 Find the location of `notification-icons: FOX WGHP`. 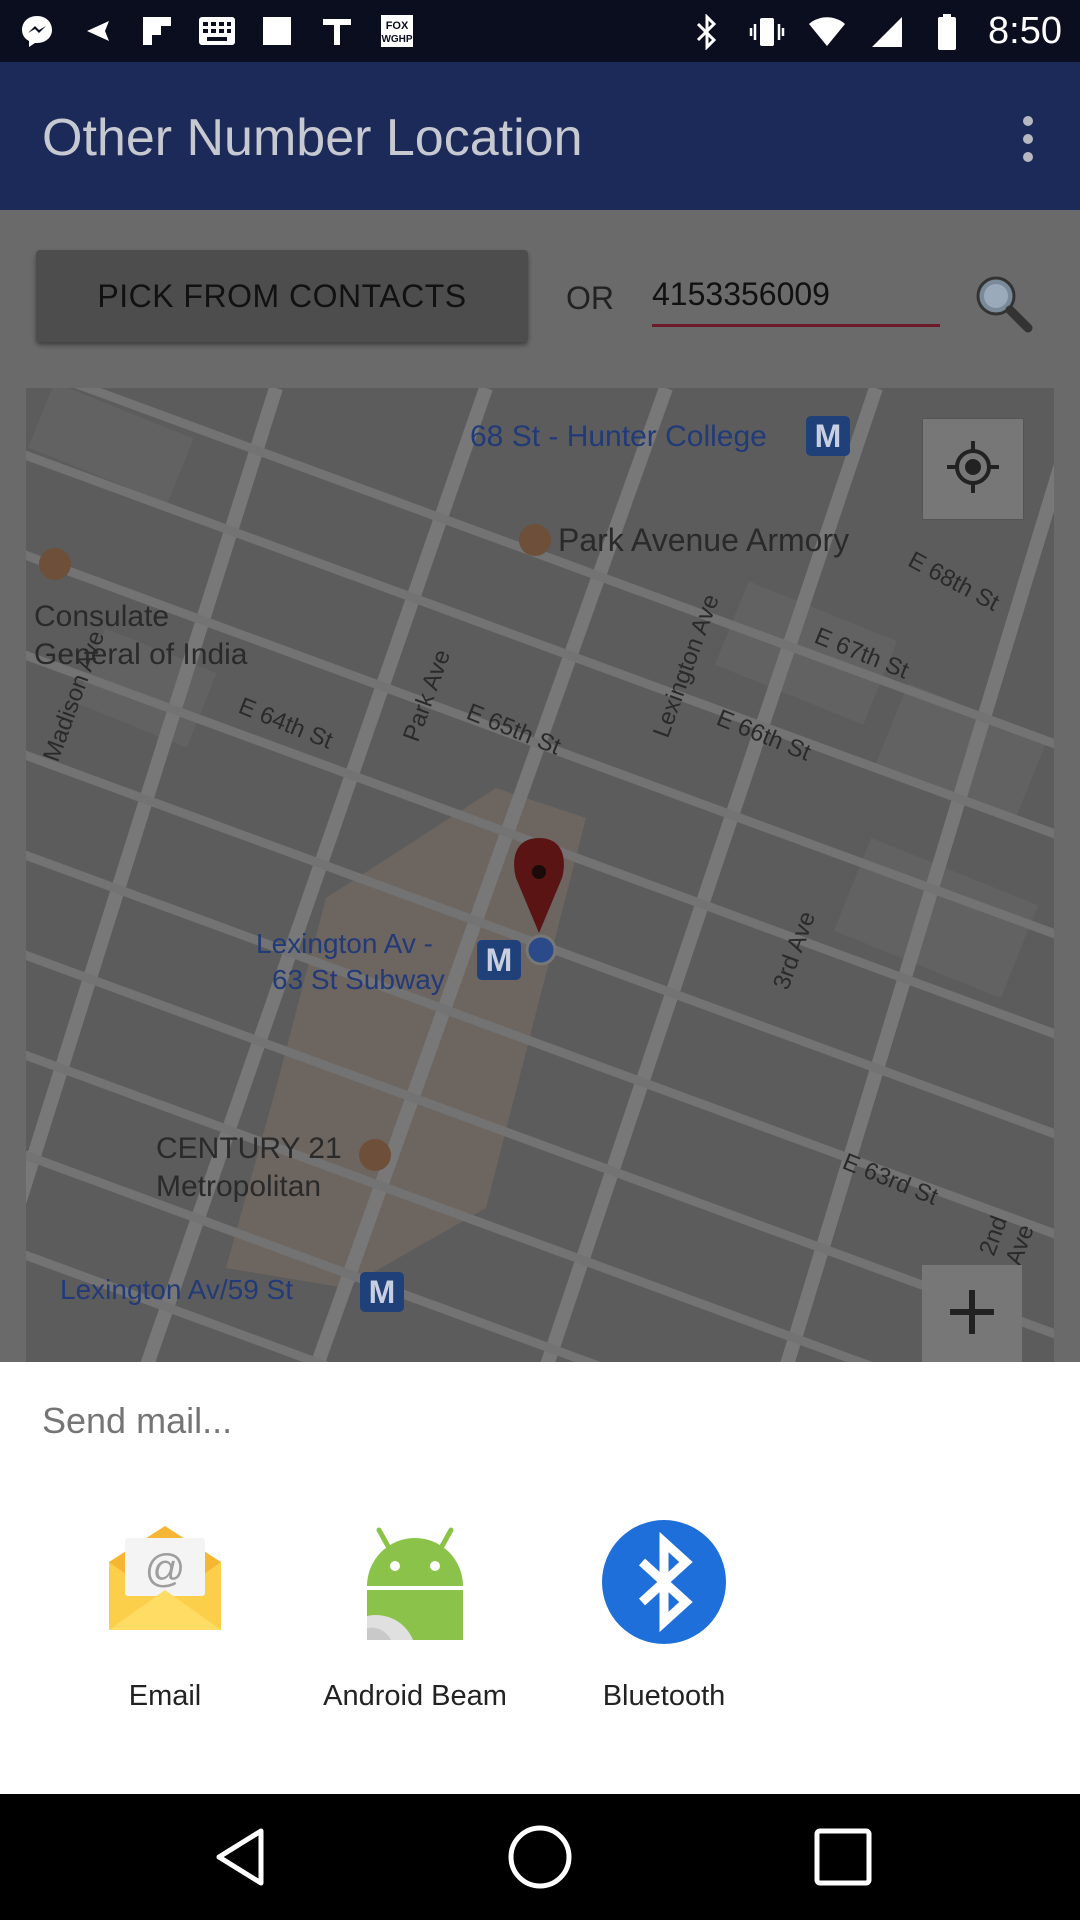

notification-icons: FOX WGHP is located at coordinates (217, 31).